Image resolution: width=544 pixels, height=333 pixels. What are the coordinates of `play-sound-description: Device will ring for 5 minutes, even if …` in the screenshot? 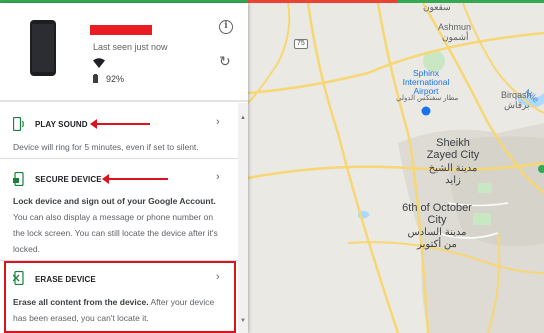 It's located at (106, 147).